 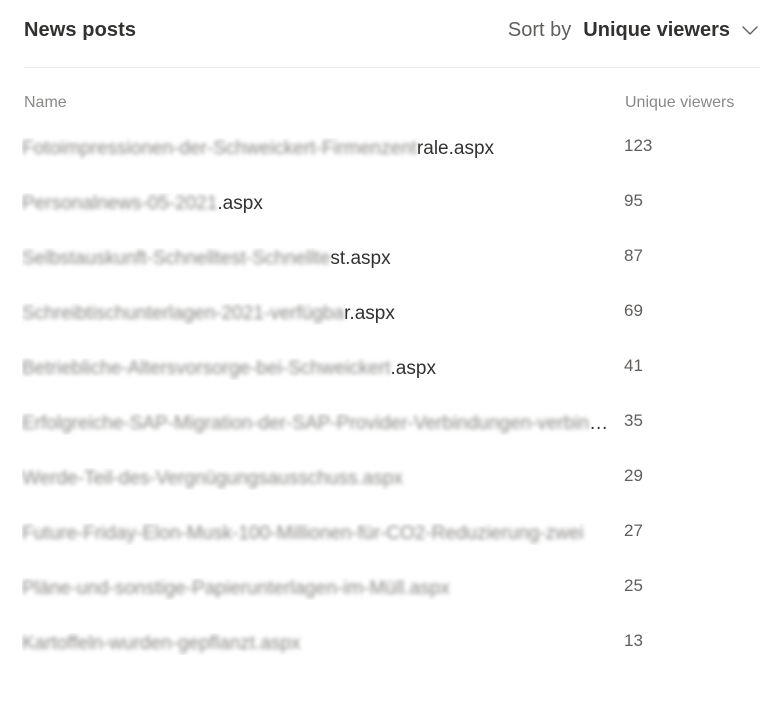 I want to click on unique-viewers-count: 29, so click(x=633, y=475).